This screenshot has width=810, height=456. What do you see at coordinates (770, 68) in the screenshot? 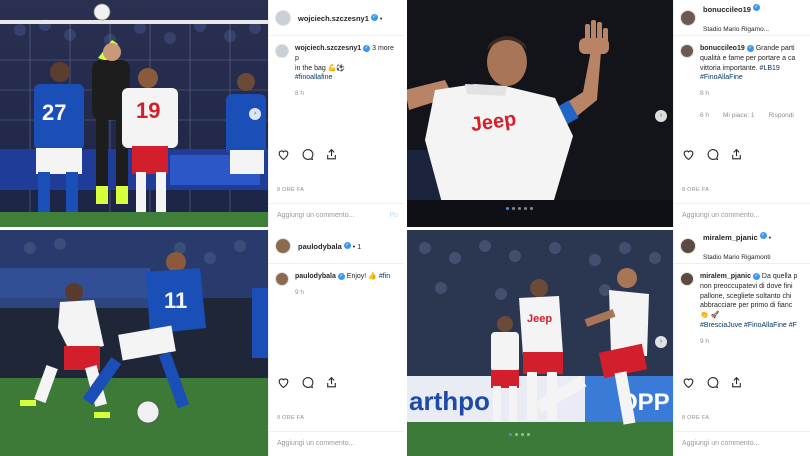
I see `hashtag-link-lb19: #LB19` at bounding box center [770, 68].